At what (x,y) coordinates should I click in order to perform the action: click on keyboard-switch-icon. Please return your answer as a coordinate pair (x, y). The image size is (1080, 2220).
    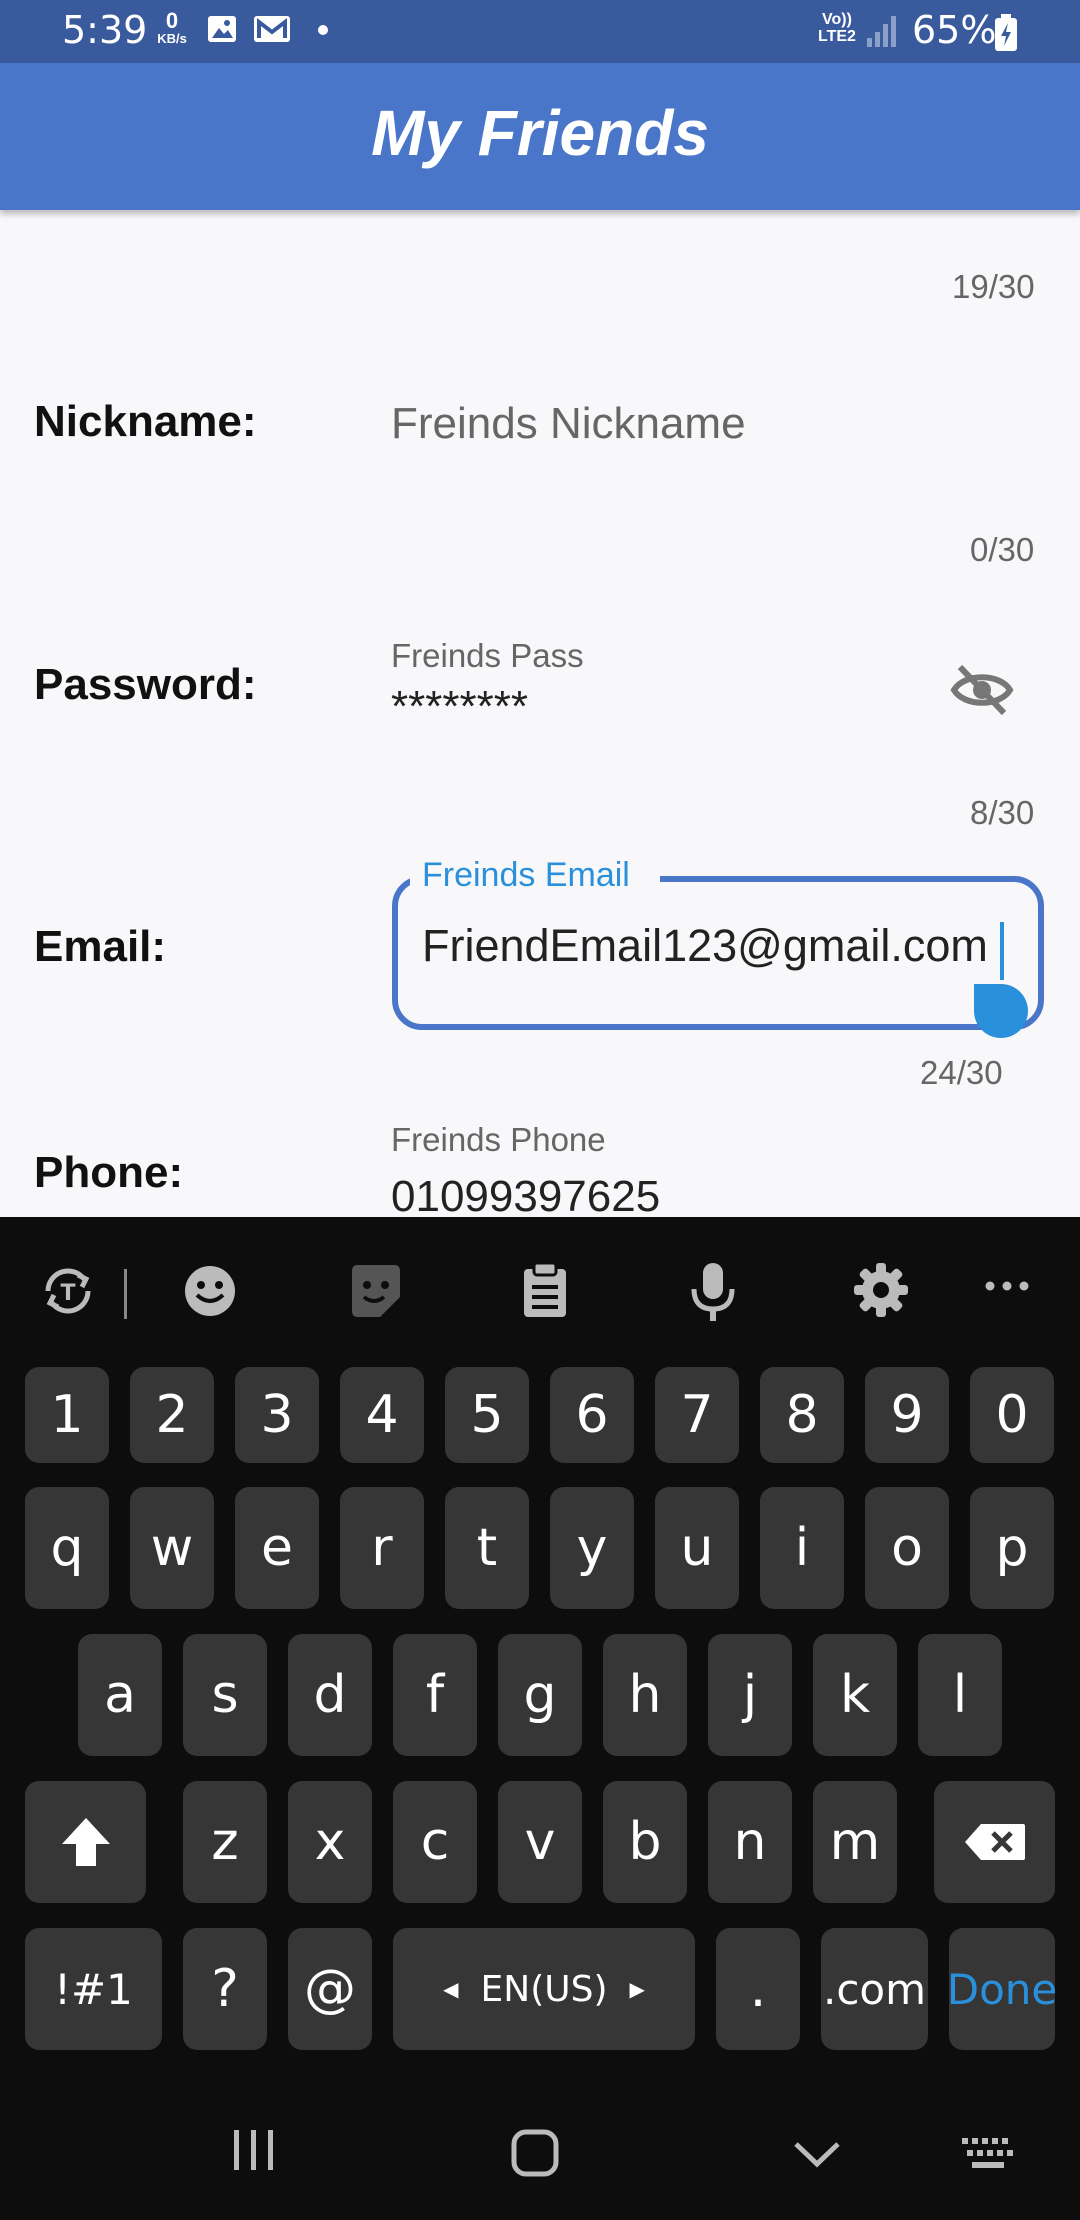
    Looking at the image, I should click on (988, 2154).